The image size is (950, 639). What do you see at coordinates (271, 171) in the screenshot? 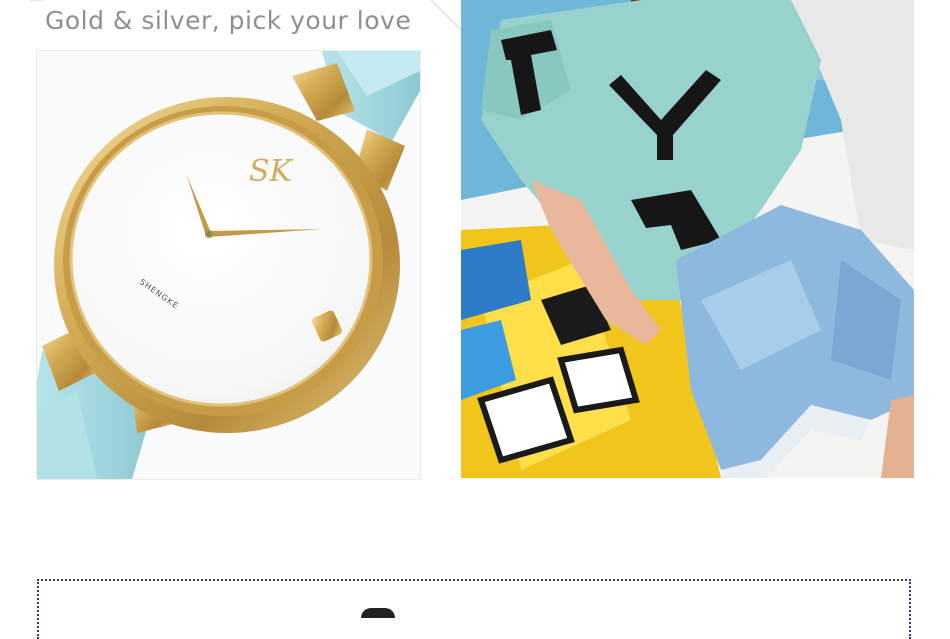
I see `logo-mark: SK` at bounding box center [271, 171].